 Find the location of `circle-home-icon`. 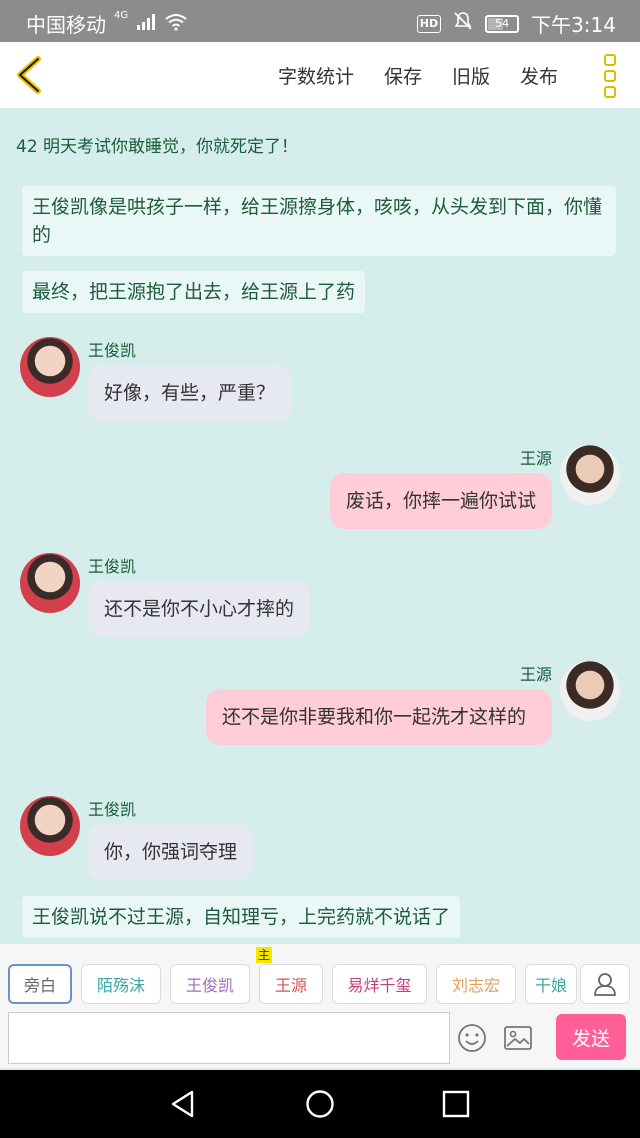

circle-home-icon is located at coordinates (320, 1104).